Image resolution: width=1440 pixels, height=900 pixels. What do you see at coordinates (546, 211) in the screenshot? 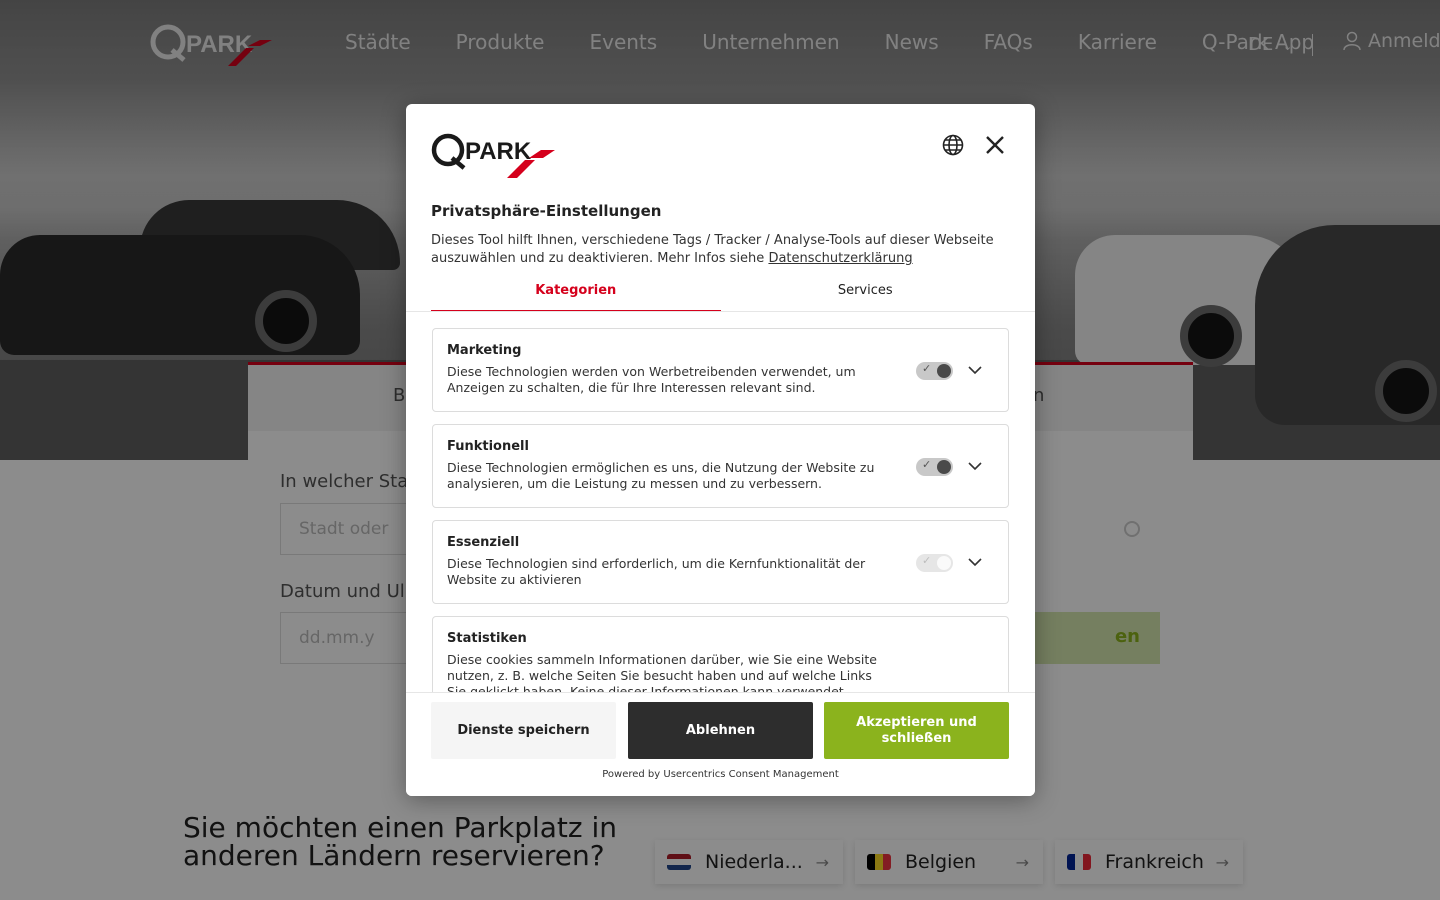
I see `dialog-title: Privatsphäre-Einstellungen` at bounding box center [546, 211].